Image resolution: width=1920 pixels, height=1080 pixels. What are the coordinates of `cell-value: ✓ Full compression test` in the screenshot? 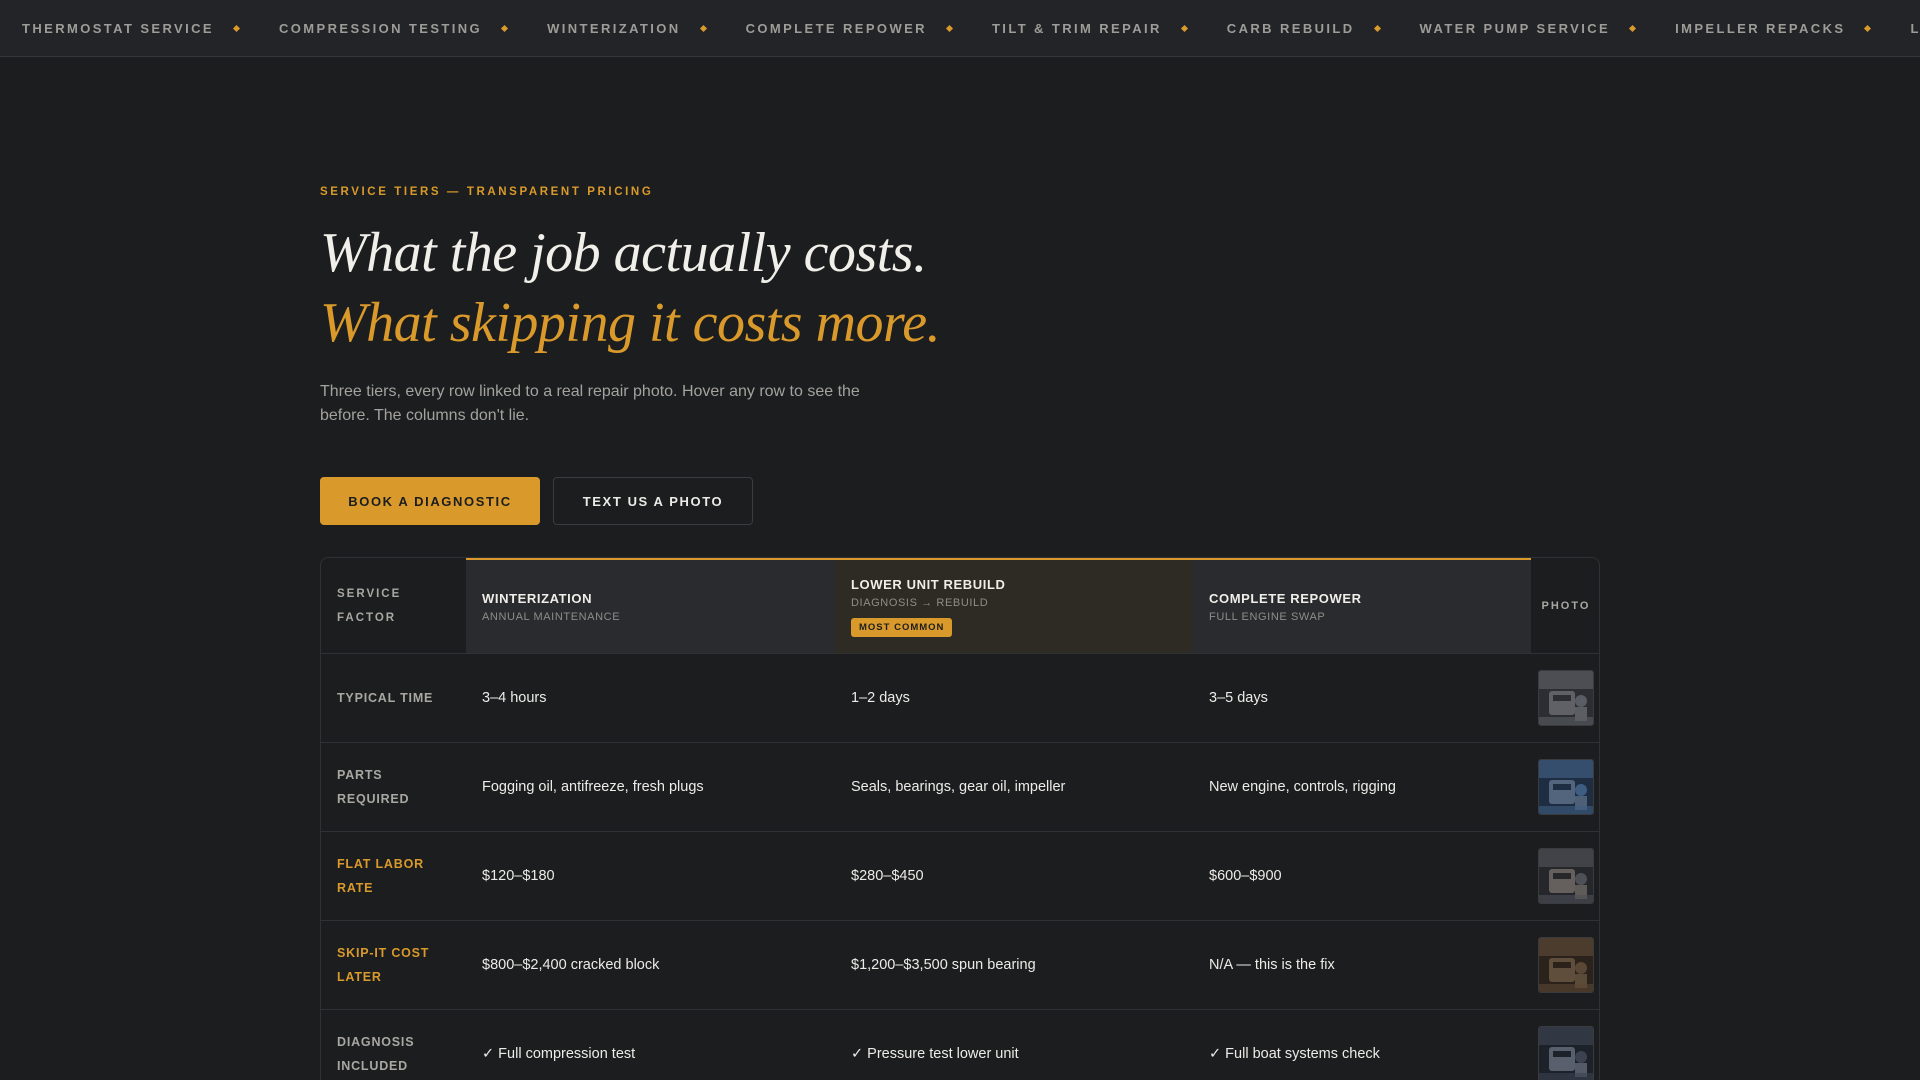 It's located at (559, 1054).